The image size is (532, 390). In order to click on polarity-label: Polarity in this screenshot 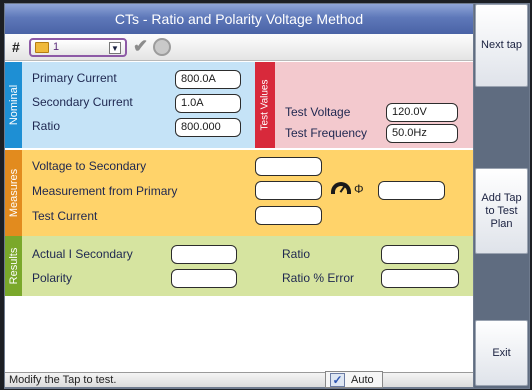, I will do `click(52, 278)`.